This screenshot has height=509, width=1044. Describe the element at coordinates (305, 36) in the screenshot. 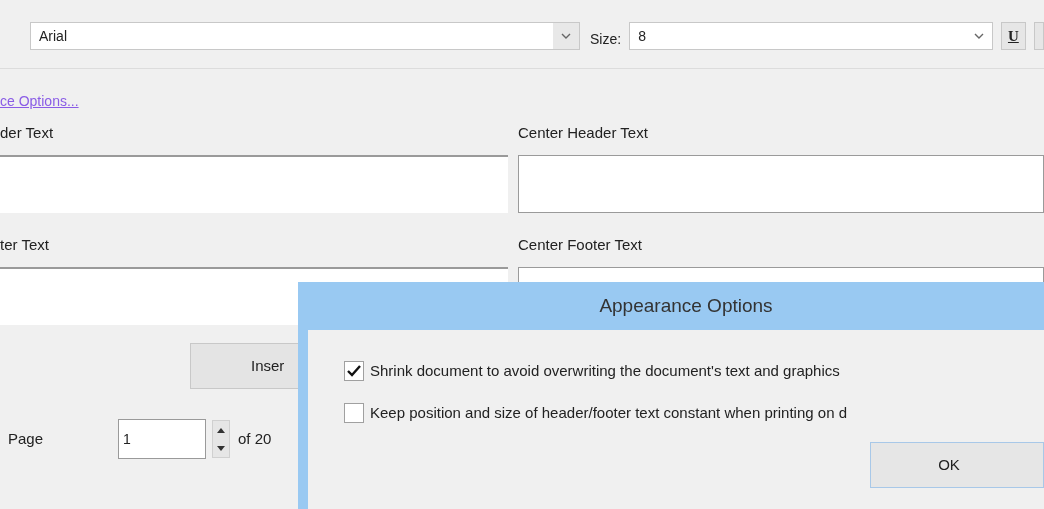

I see `font-dropdown: Arial` at that location.